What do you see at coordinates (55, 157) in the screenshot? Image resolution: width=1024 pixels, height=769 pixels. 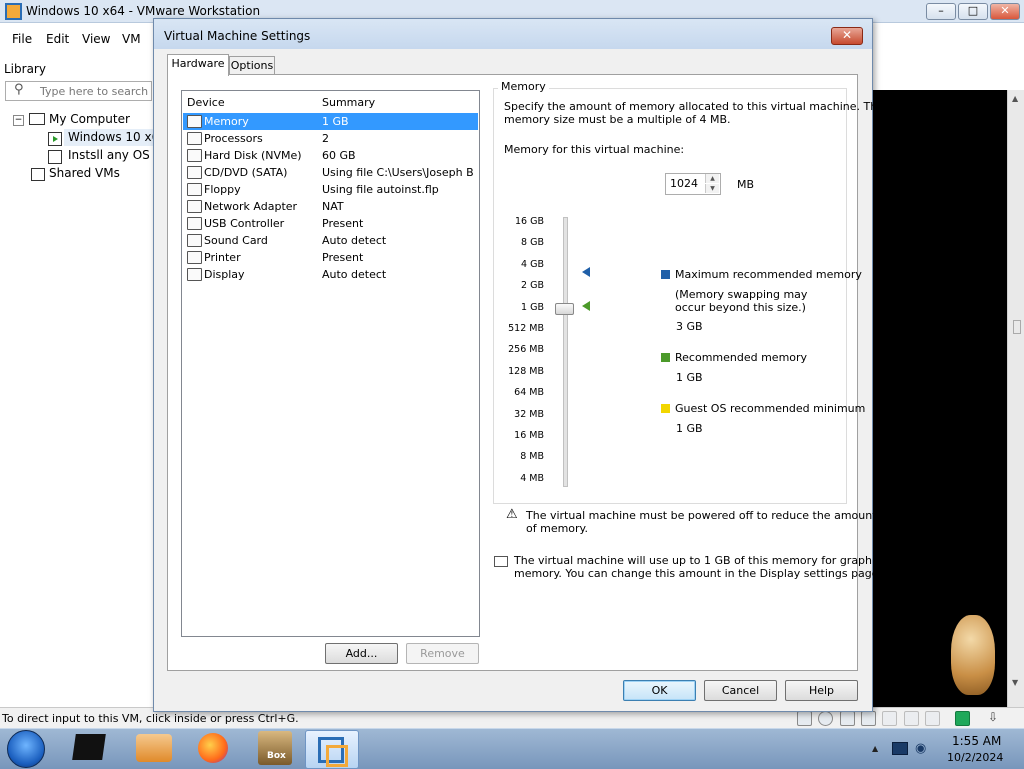 I see `vm-icon` at bounding box center [55, 157].